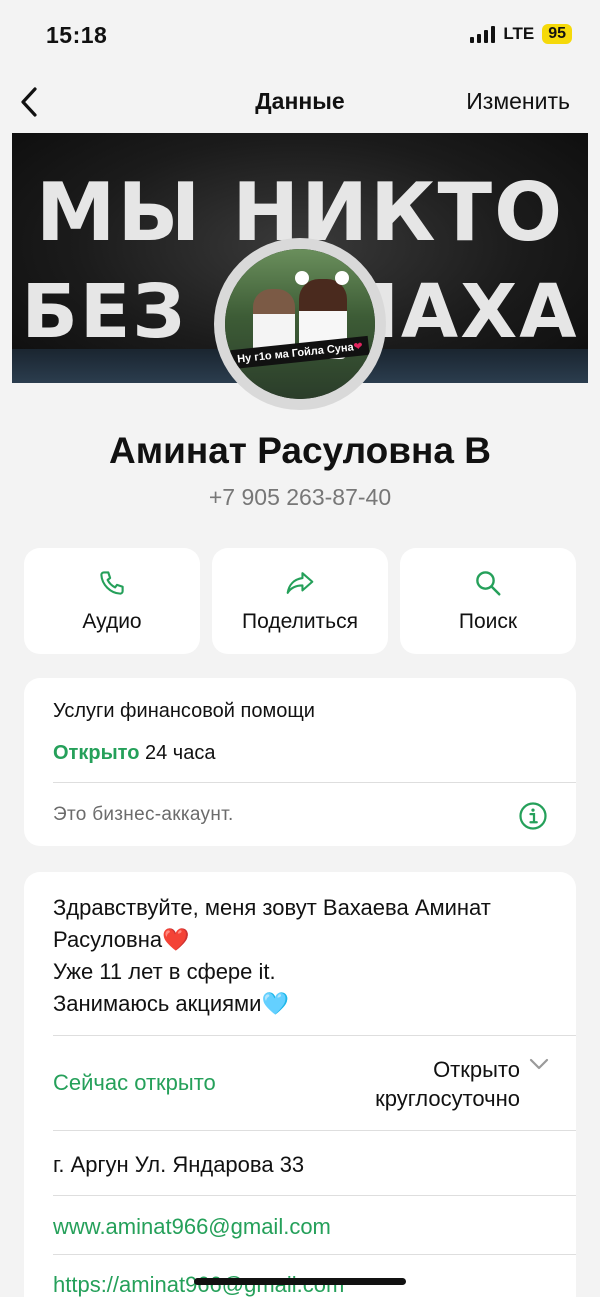 This screenshot has height=1297, width=600. I want to click on email-link: www.aminat966@gmail.com, so click(192, 1227).